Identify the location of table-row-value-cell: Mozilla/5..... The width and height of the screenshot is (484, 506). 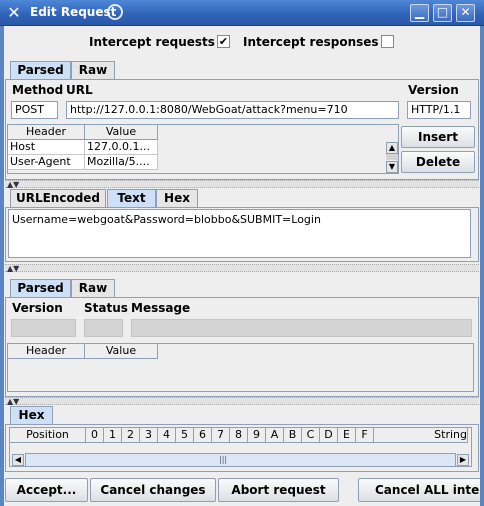
(121, 162).